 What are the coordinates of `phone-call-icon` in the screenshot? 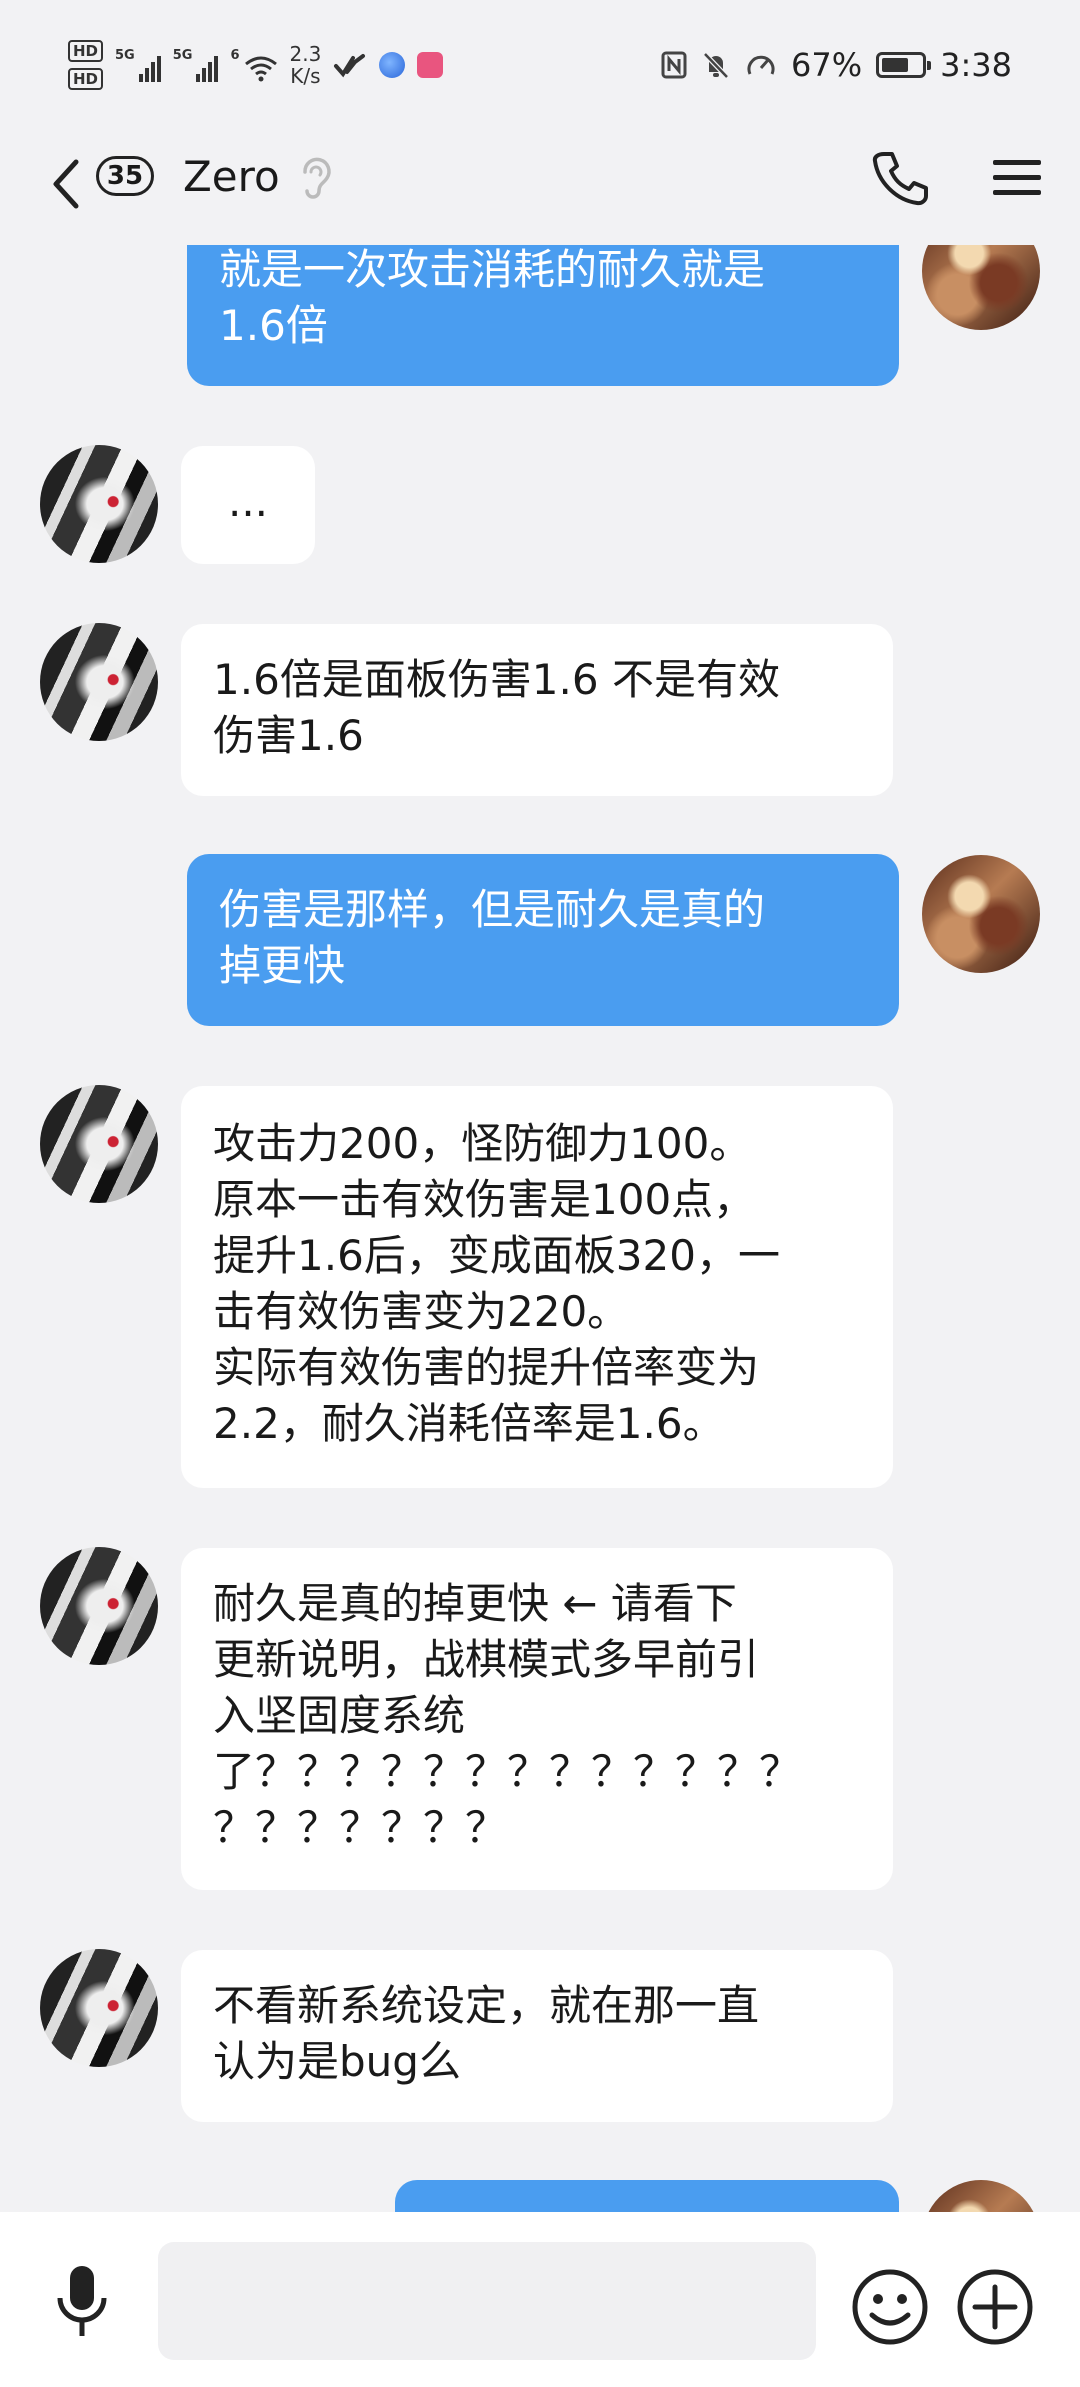 It's located at (900, 178).